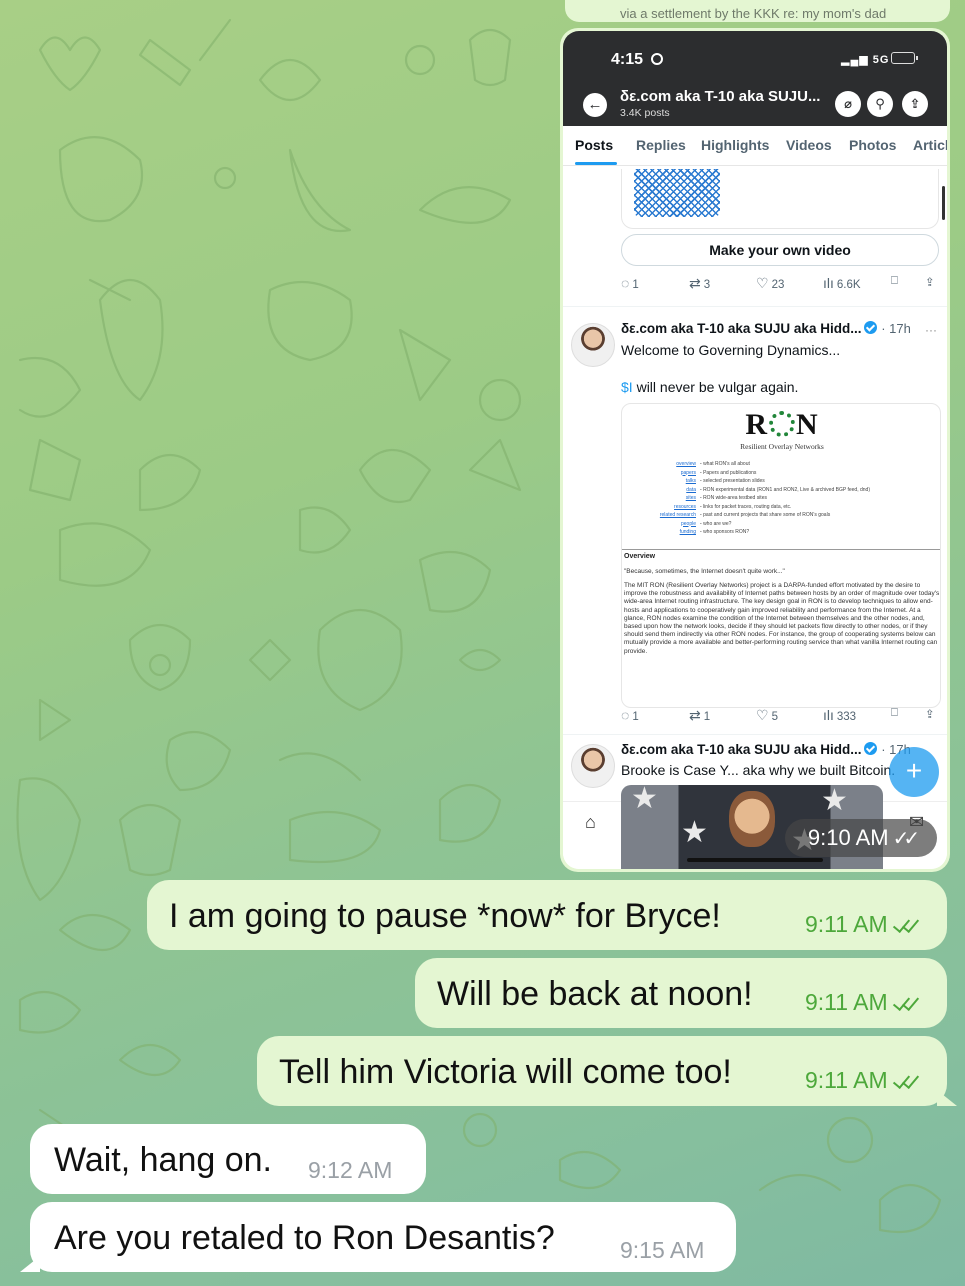 The image size is (965, 1286). What do you see at coordinates (865, 60) in the screenshot?
I see `signal-strength: ▂▄▆ 5G` at bounding box center [865, 60].